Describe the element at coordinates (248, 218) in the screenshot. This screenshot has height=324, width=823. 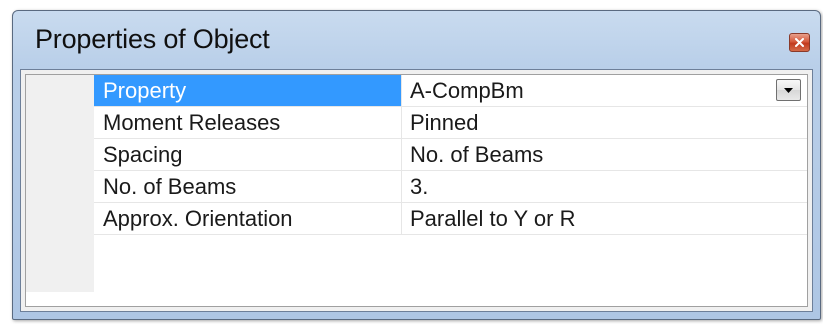
I see `property-name: Approx. Orientation` at that location.